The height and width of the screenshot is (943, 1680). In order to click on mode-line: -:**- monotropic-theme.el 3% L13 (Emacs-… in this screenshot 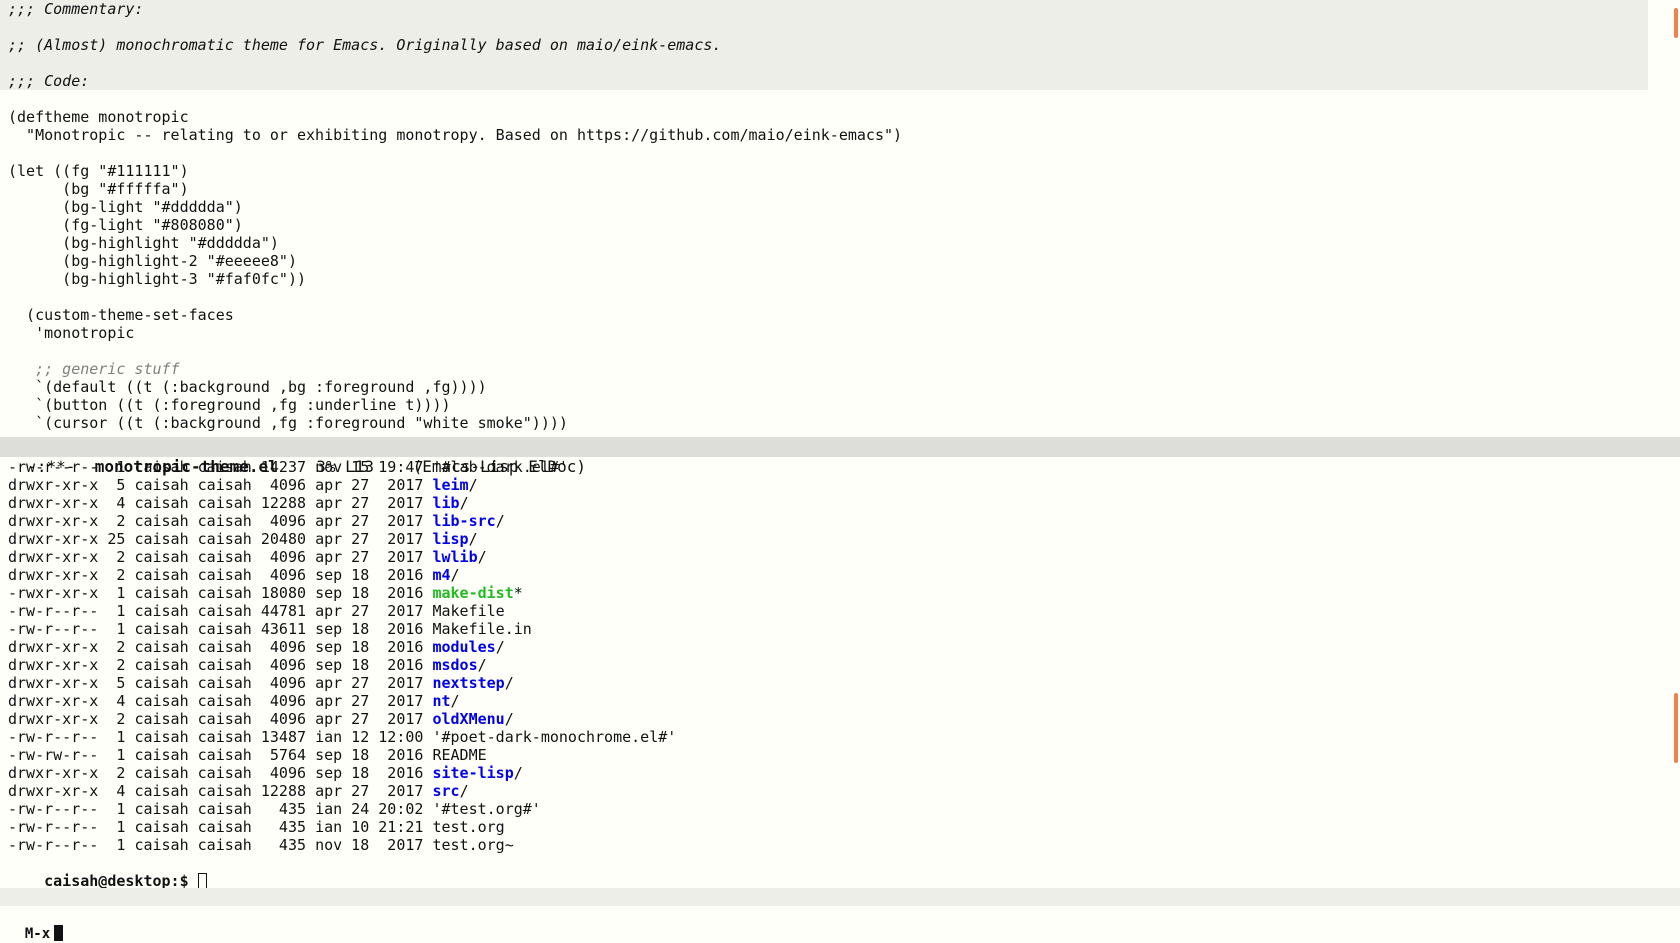, I will do `click(840, 456)`.